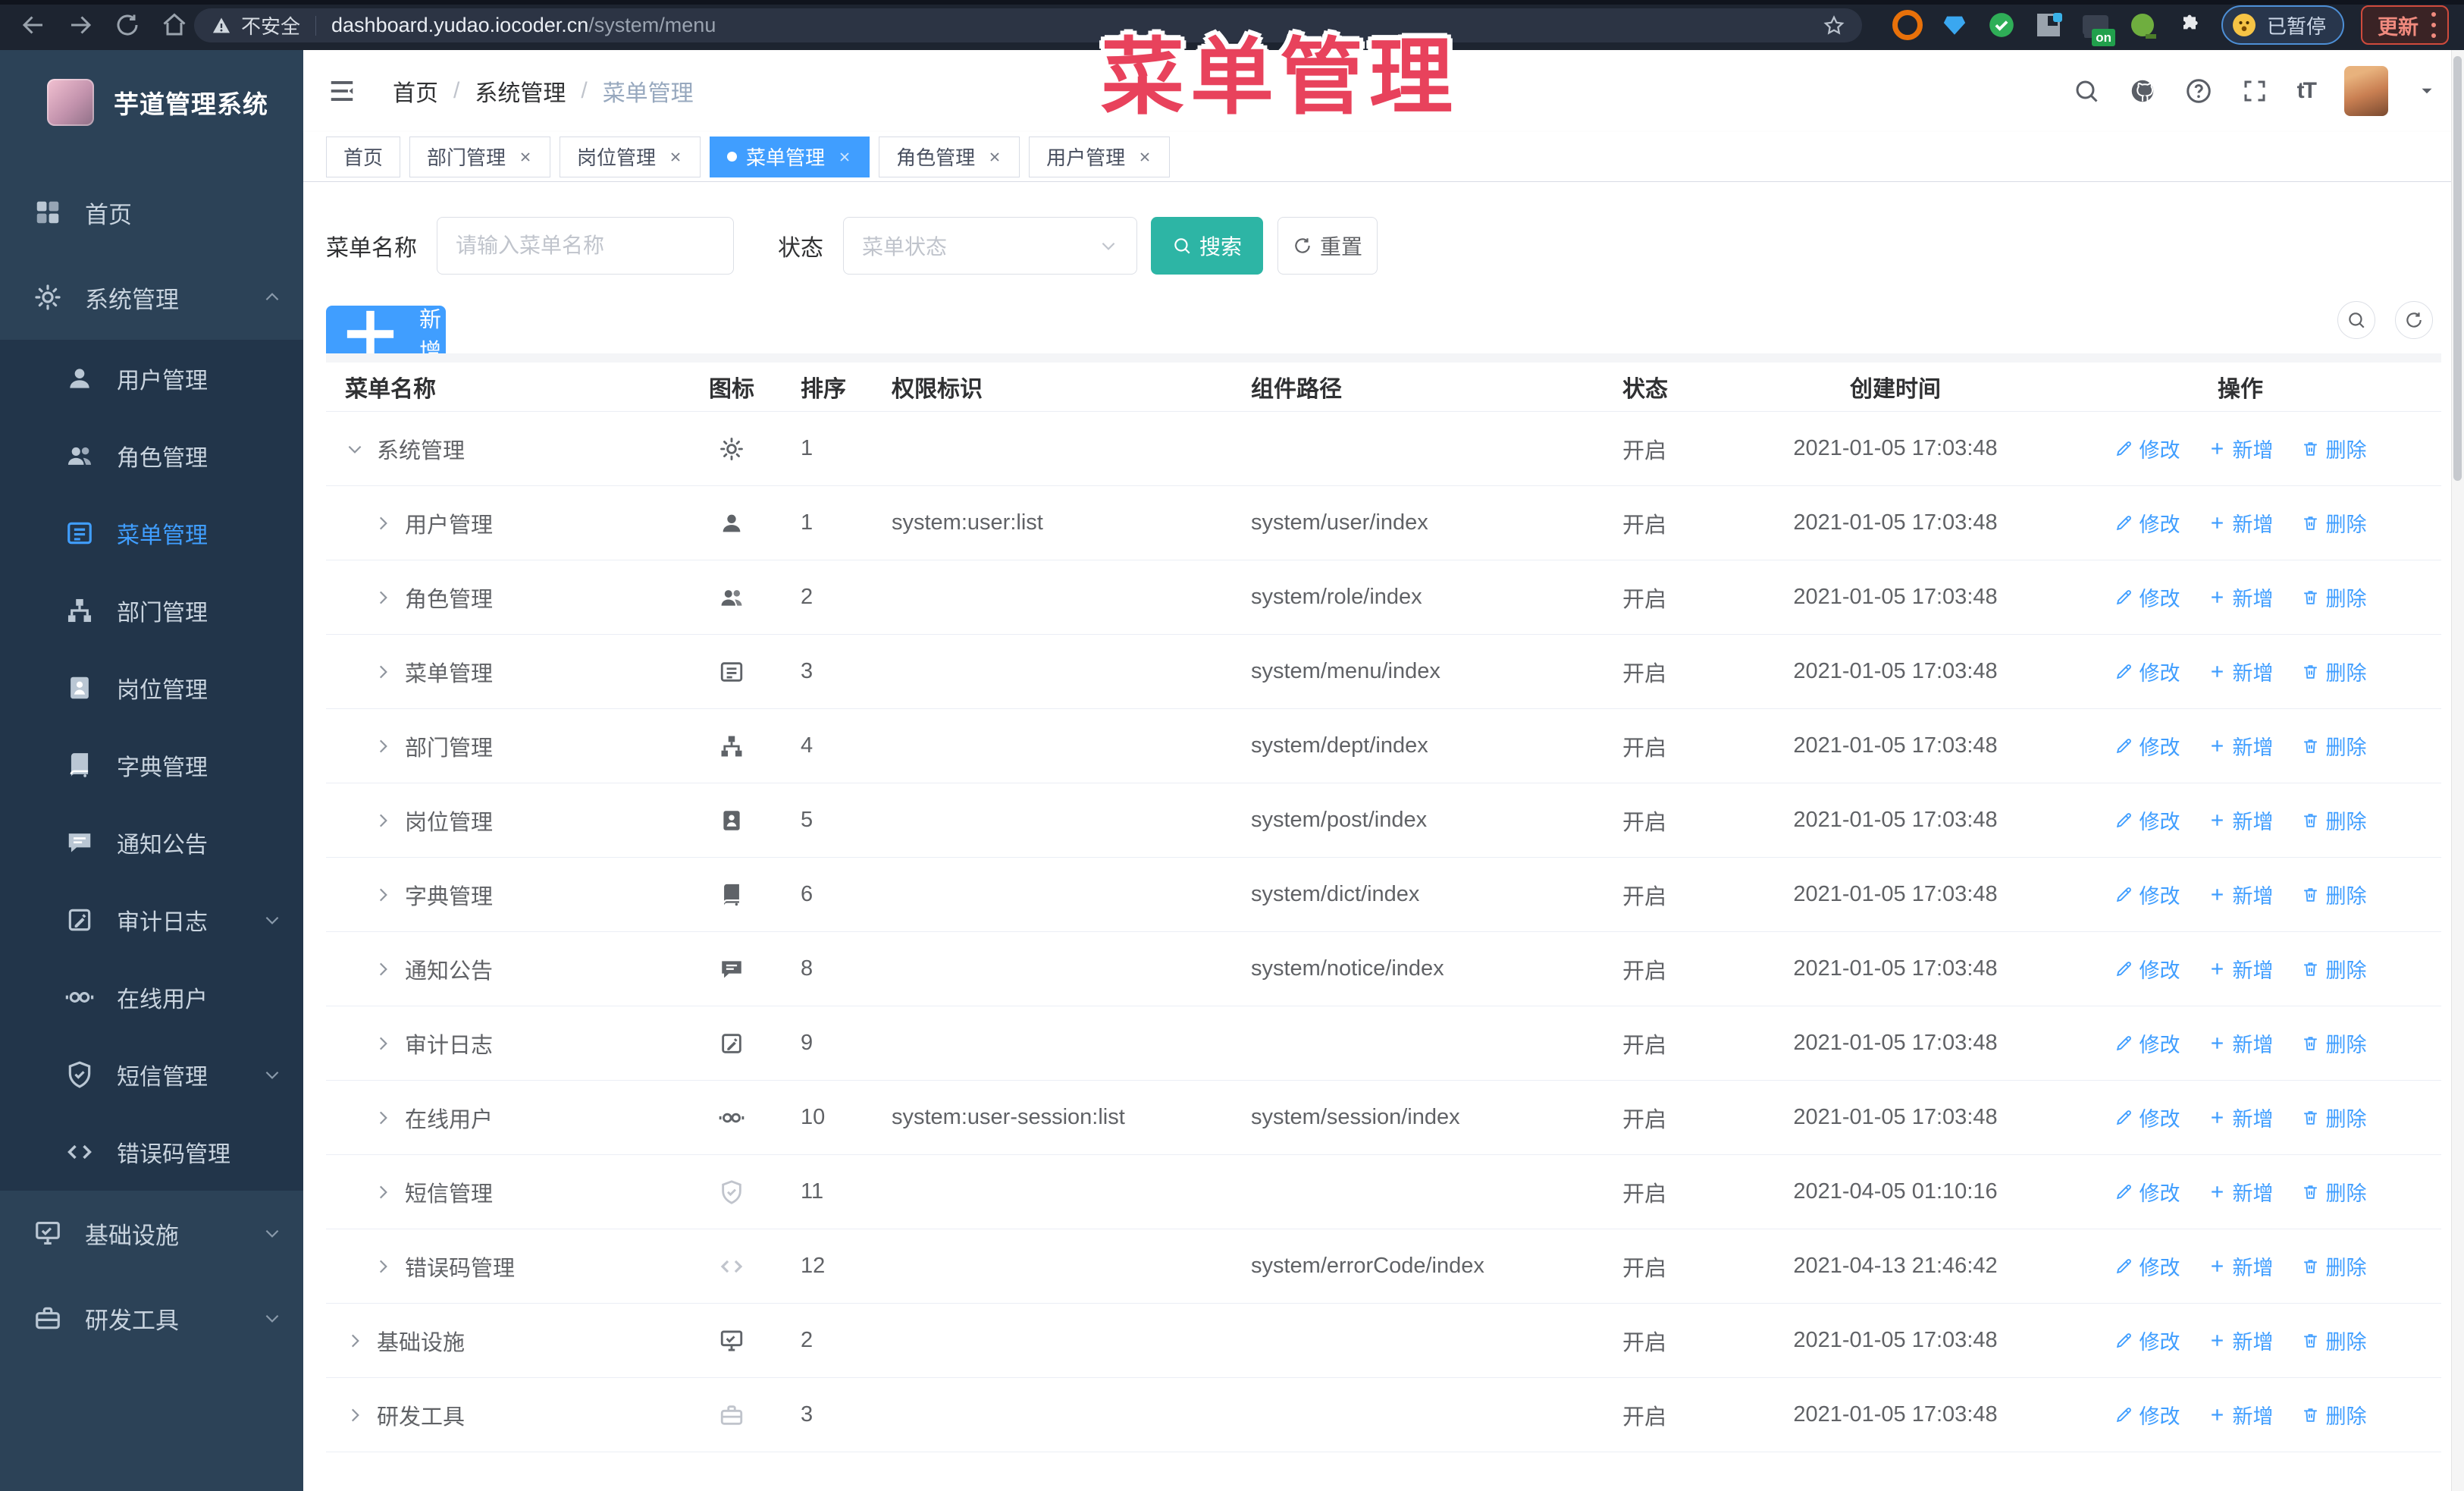 The height and width of the screenshot is (1491, 2464). What do you see at coordinates (151, 297) in the screenshot?
I see `sidebar-item-2: 系统管理` at bounding box center [151, 297].